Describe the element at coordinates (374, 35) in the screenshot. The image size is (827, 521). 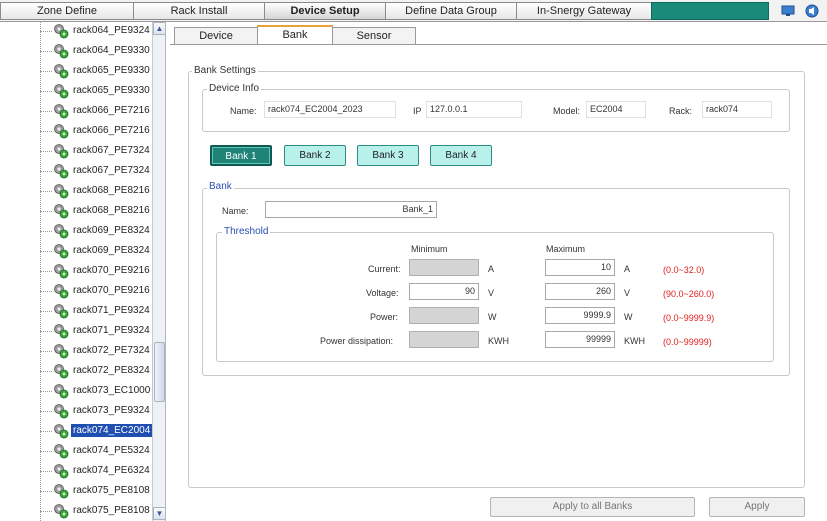
I see `tab-sensor: Sensor` at that location.